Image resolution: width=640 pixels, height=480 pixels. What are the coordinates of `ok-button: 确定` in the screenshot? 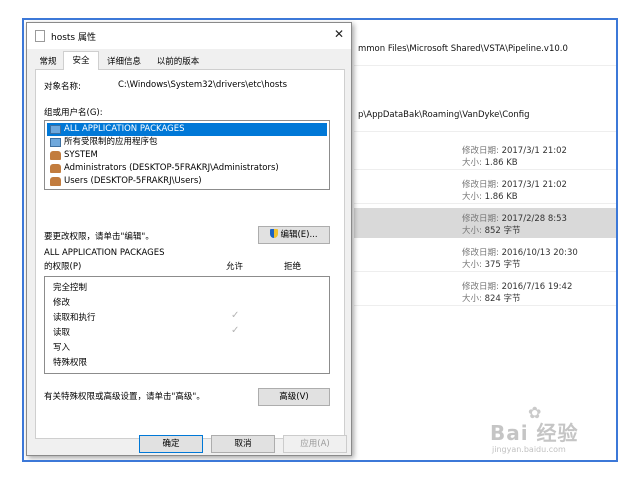 It's located at (171, 444).